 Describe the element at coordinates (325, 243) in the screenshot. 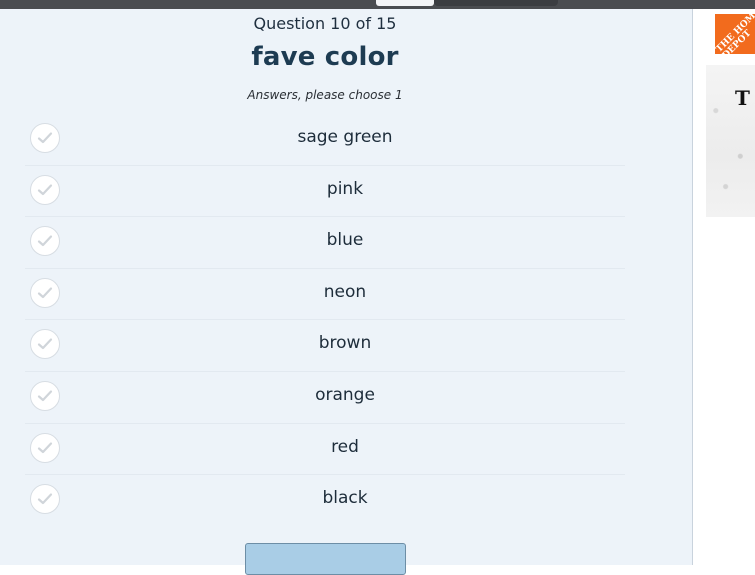

I see `answer-option: blue` at that location.